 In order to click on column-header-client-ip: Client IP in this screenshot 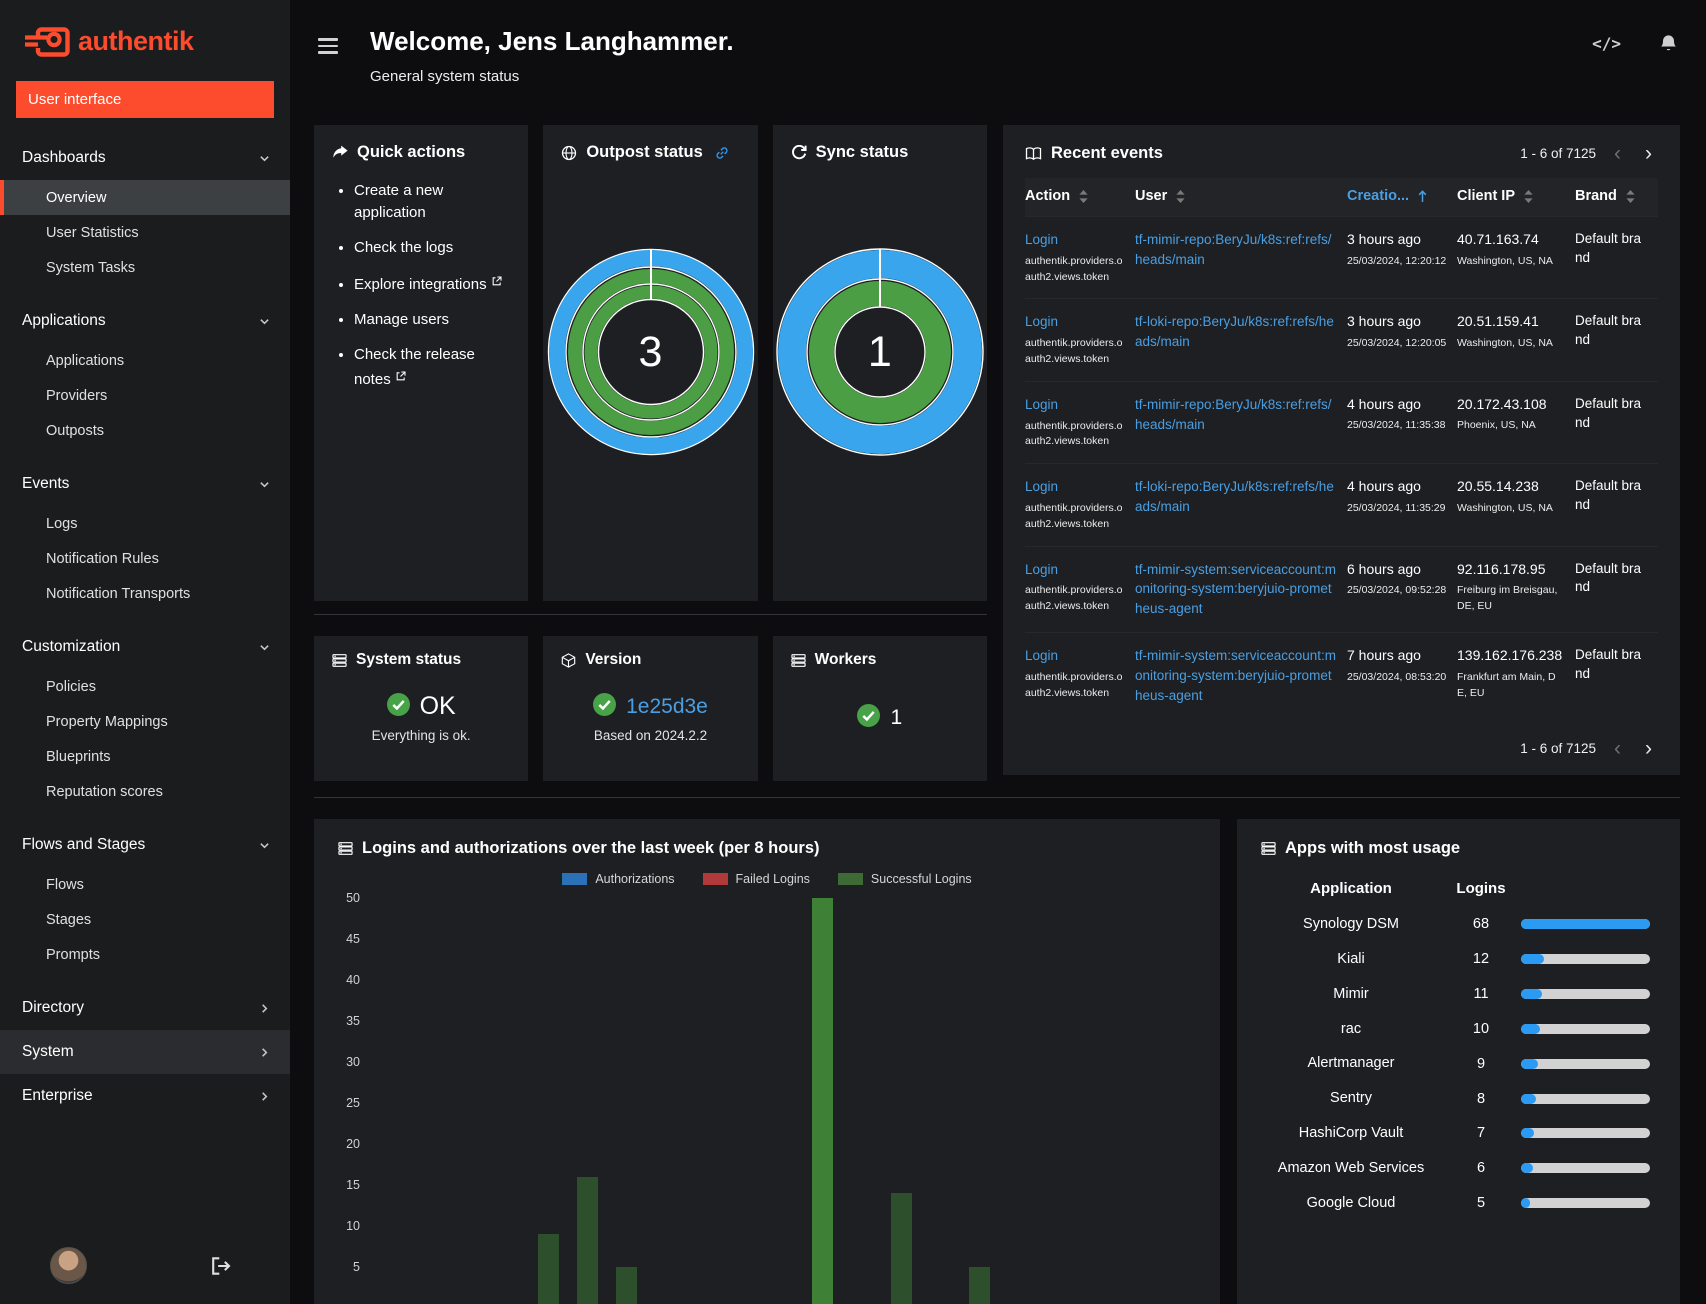, I will do `click(1516, 196)`.